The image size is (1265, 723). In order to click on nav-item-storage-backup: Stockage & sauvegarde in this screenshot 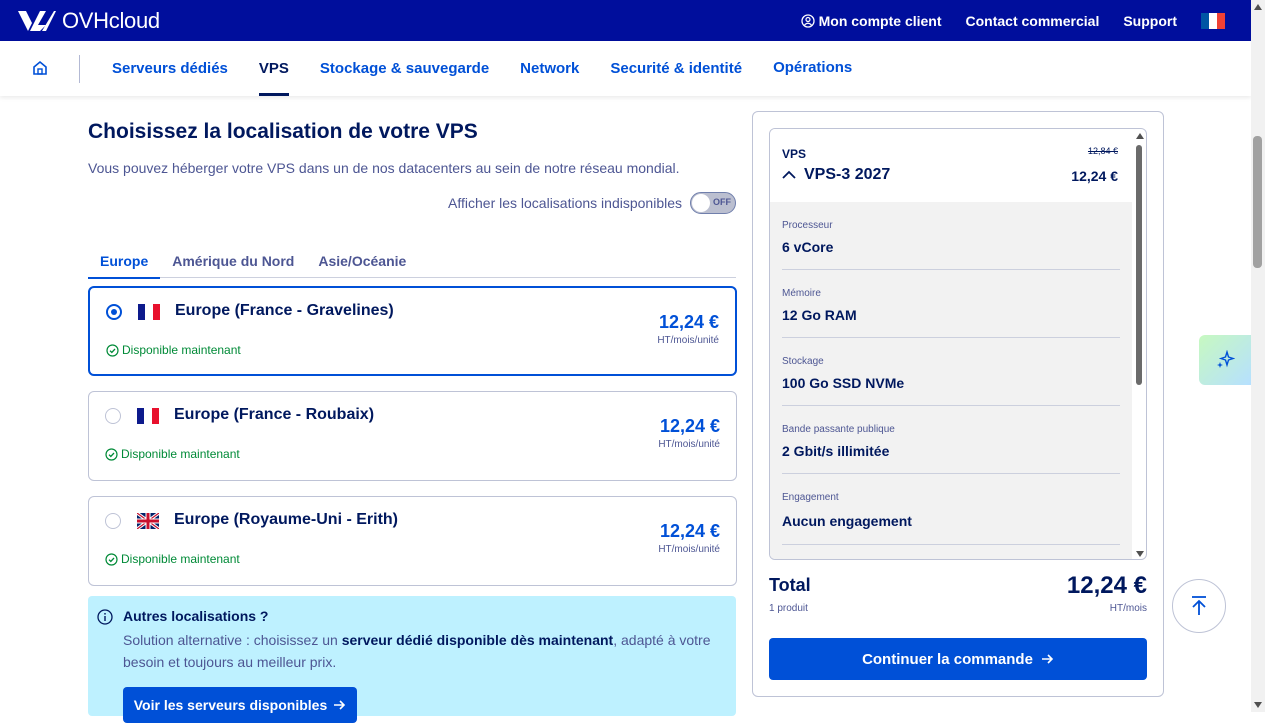, I will do `click(404, 68)`.